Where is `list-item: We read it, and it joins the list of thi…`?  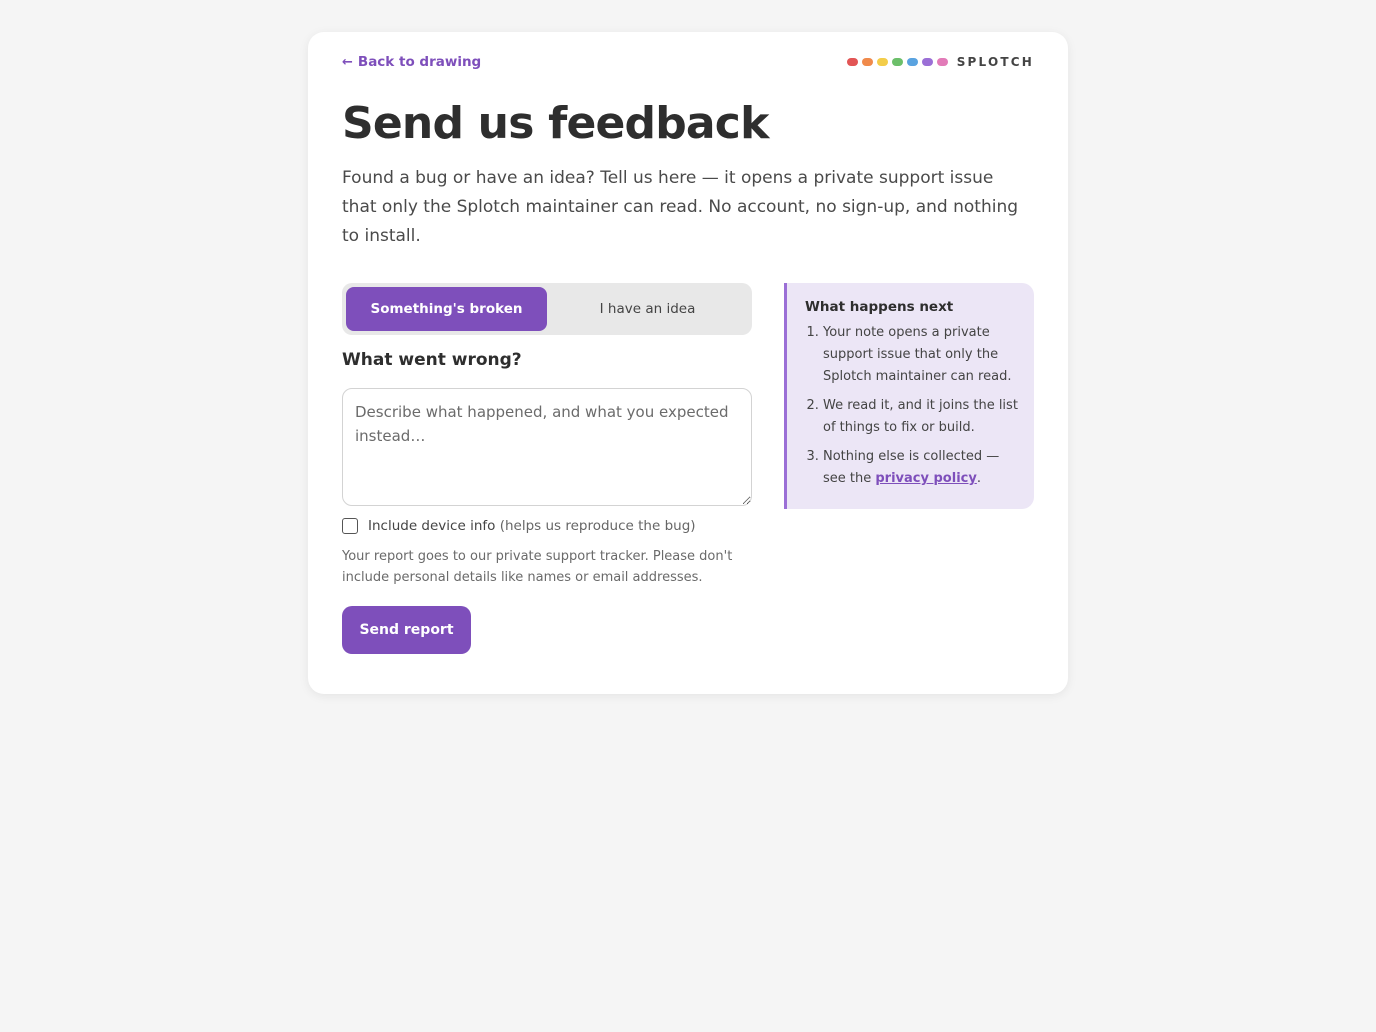 list-item: We read it, and it joins the list of thi… is located at coordinates (921, 417).